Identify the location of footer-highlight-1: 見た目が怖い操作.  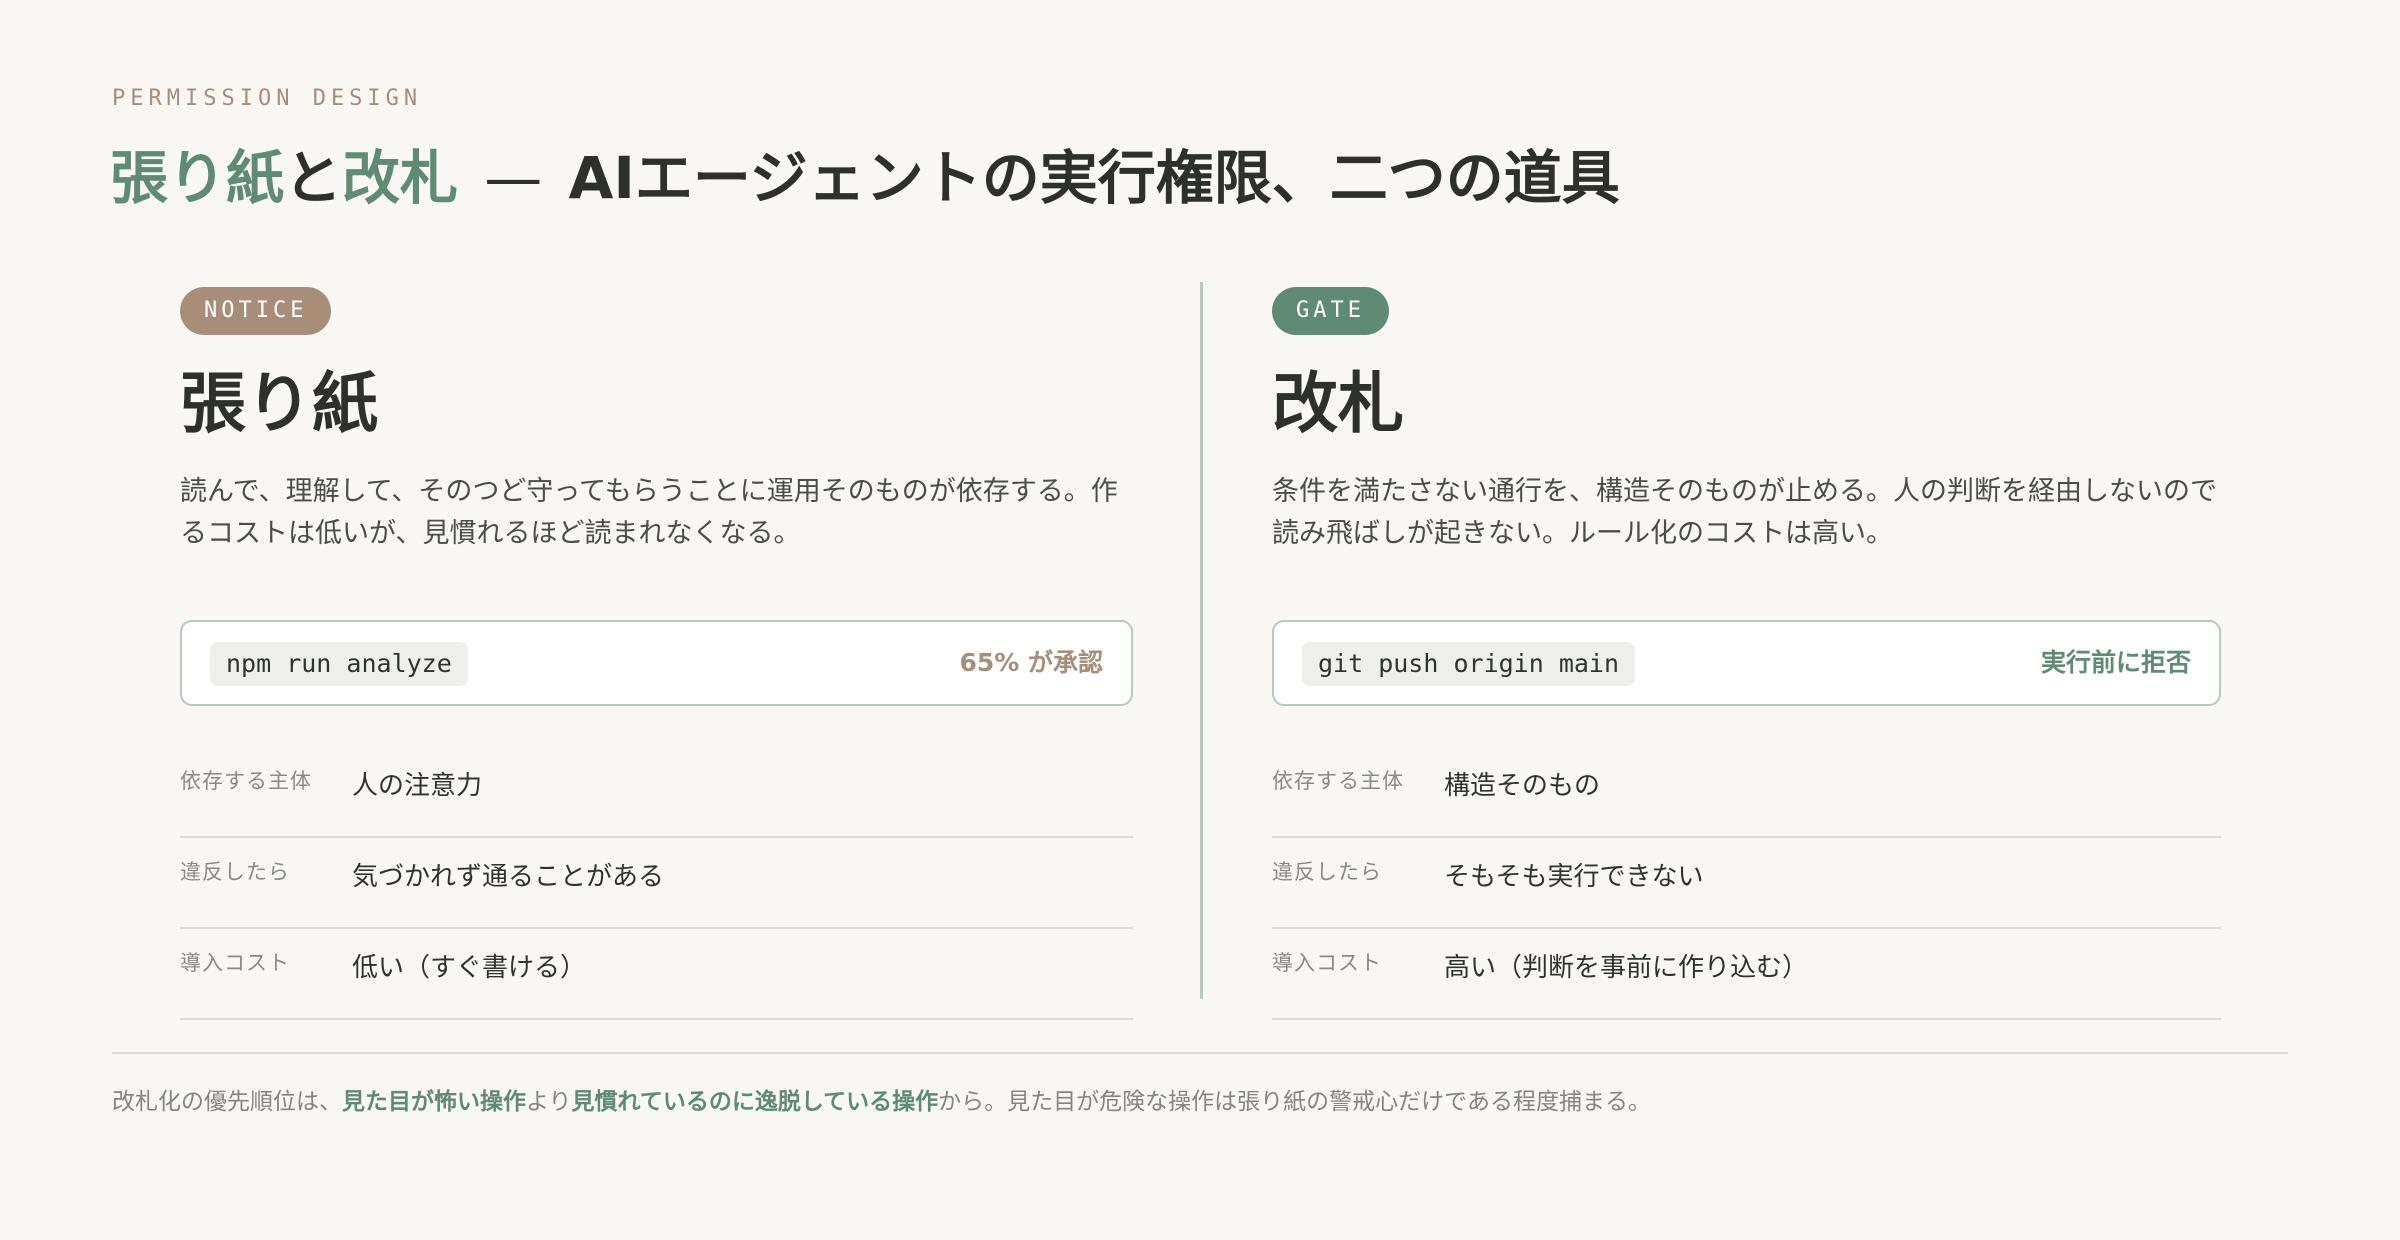
(434, 1102).